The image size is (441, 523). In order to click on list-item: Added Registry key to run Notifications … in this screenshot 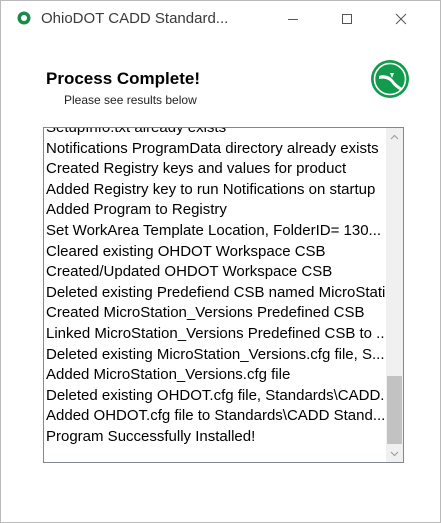, I will do `click(215, 190)`.